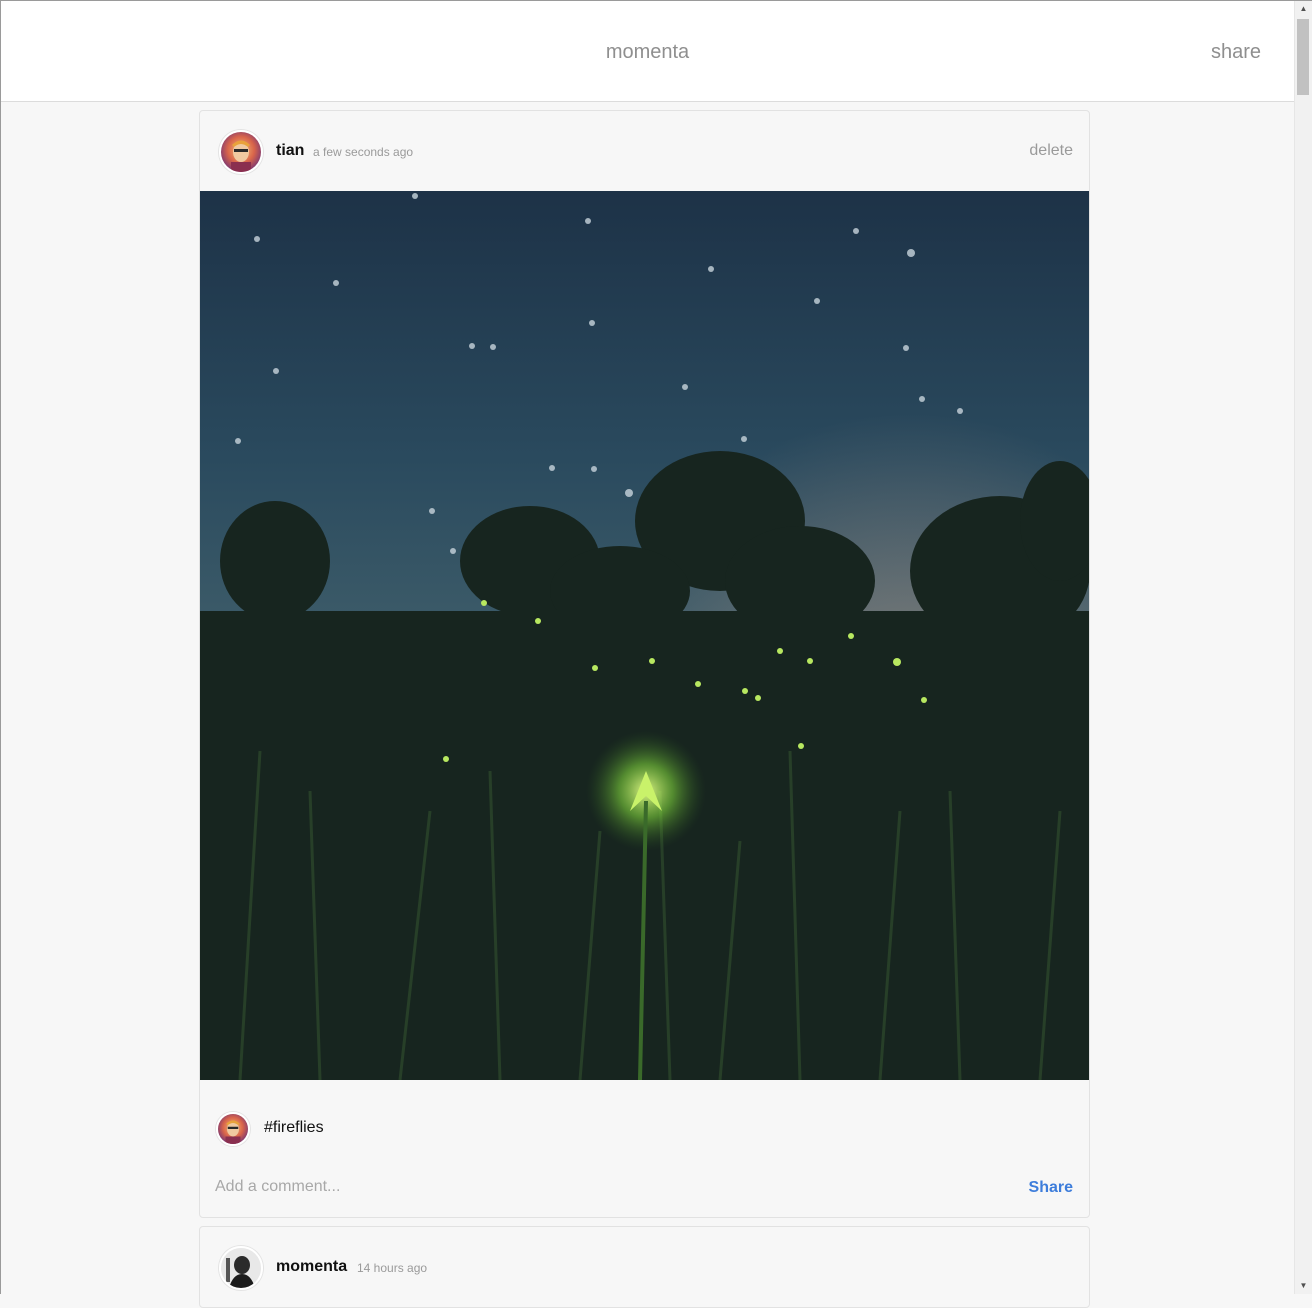 This screenshot has height=1308, width=1312. What do you see at coordinates (595, 1187) in the screenshot?
I see `comment-input` at bounding box center [595, 1187].